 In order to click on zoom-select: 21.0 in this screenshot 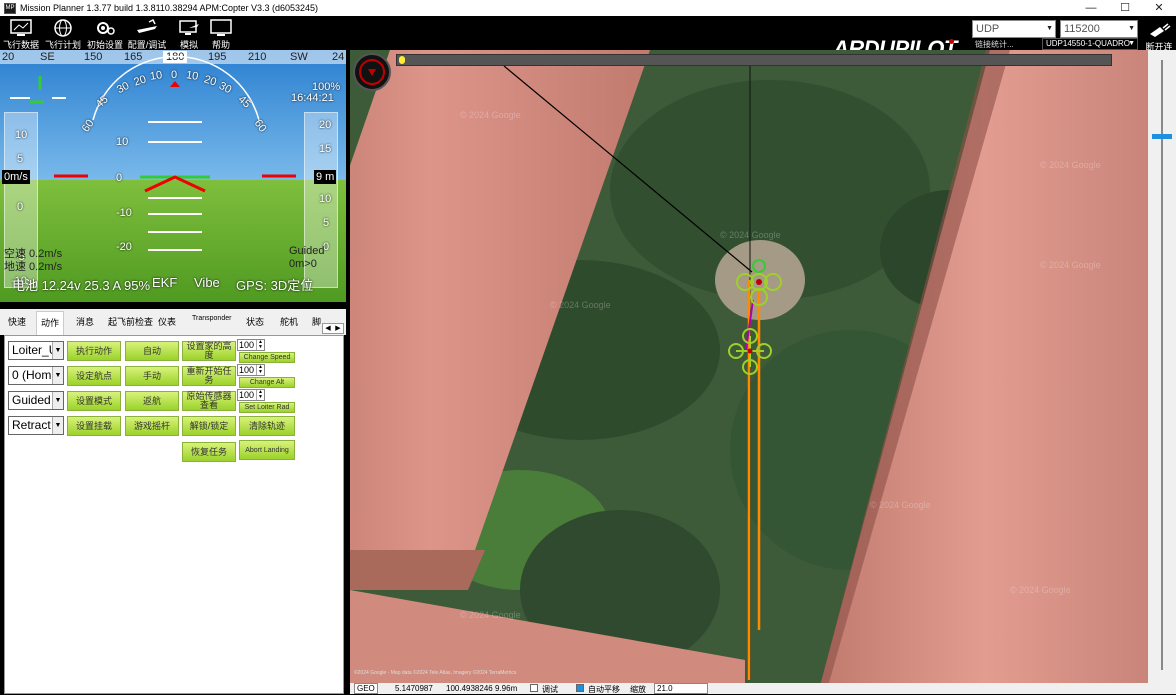, I will do `click(681, 688)`.